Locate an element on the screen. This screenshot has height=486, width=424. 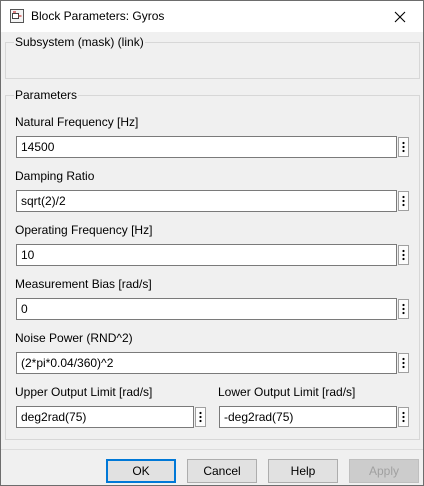
upper-output-limit-field: deg2rad(75) is located at coordinates (105, 417).